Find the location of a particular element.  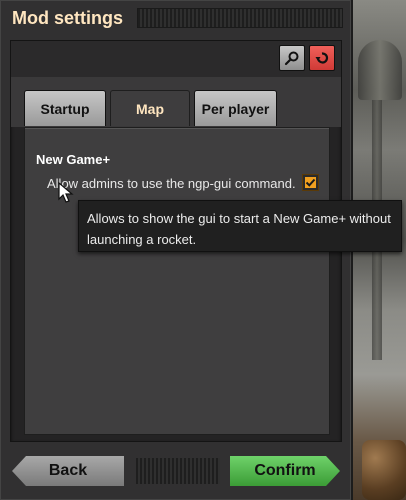

titlebar-drag-handle is located at coordinates (240, 18).